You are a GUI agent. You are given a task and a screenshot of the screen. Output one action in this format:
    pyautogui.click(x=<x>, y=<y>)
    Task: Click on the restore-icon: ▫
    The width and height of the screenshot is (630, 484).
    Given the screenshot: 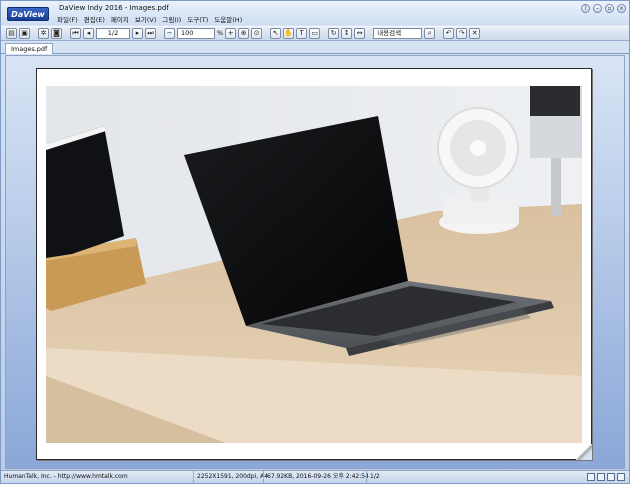 What is the action you would take?
    pyautogui.click(x=609, y=8)
    